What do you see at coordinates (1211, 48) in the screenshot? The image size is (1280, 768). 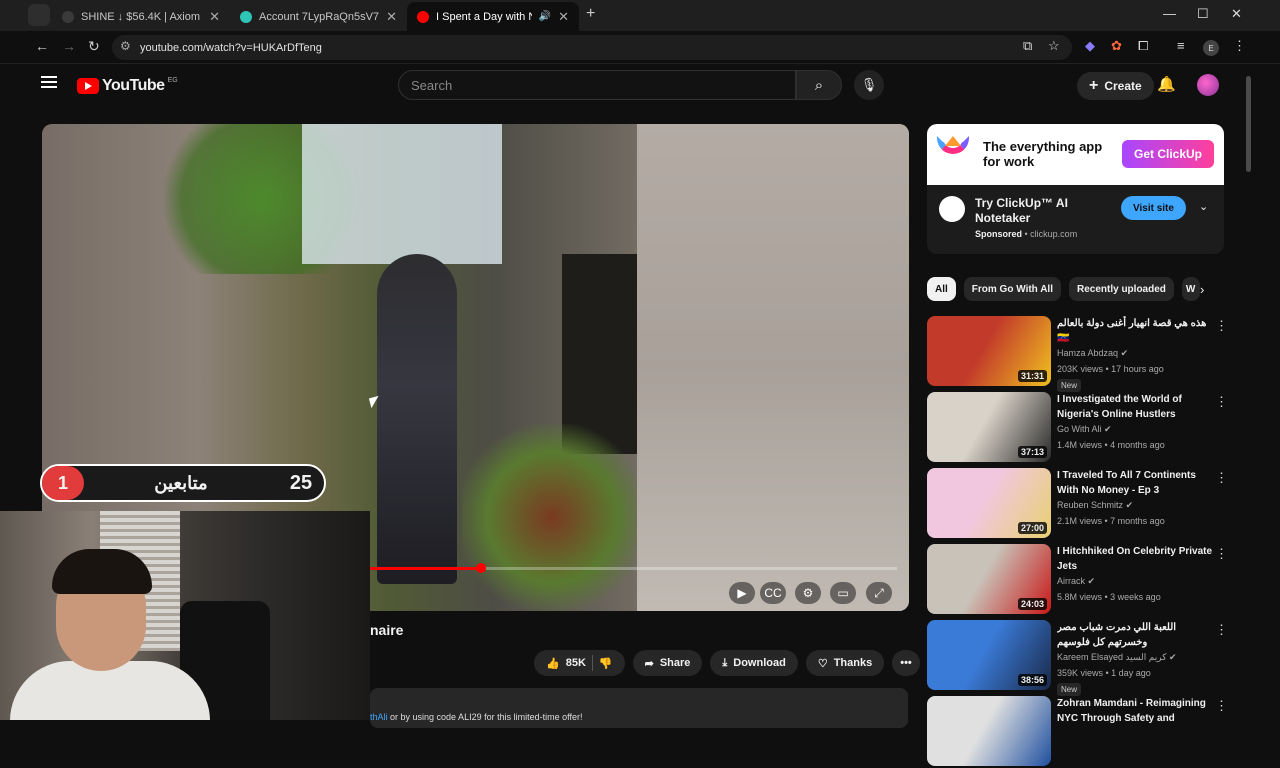 I see `profile-avatar: E` at bounding box center [1211, 48].